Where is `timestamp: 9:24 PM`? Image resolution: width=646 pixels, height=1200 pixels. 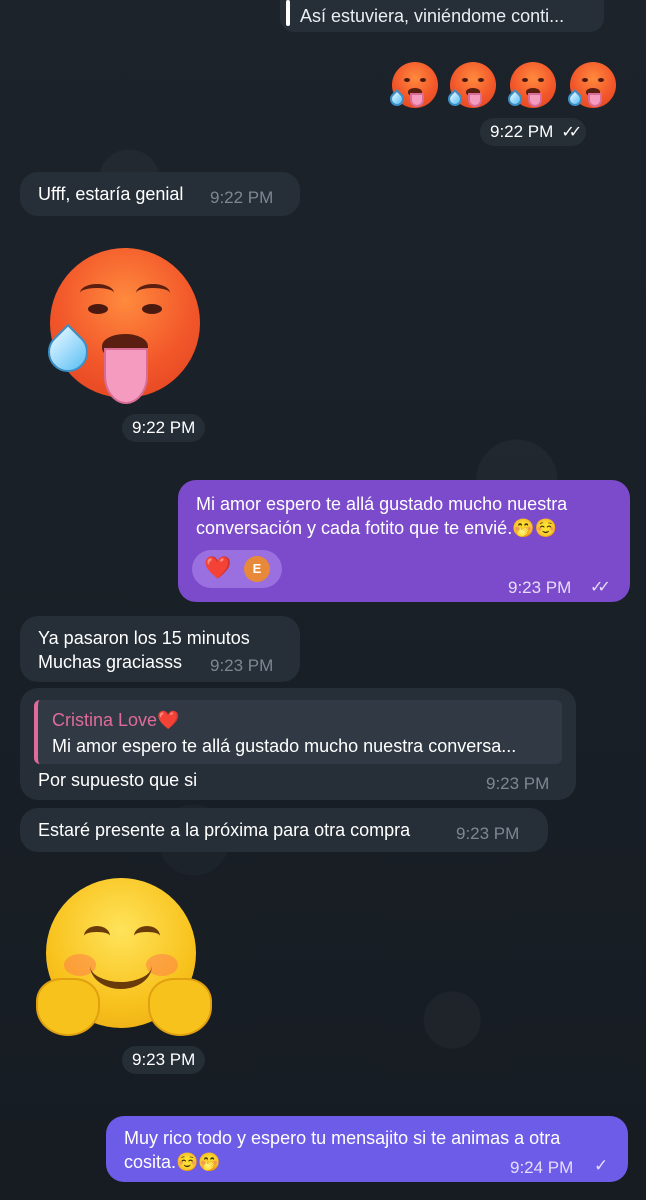
timestamp: 9:24 PM is located at coordinates (542, 1167).